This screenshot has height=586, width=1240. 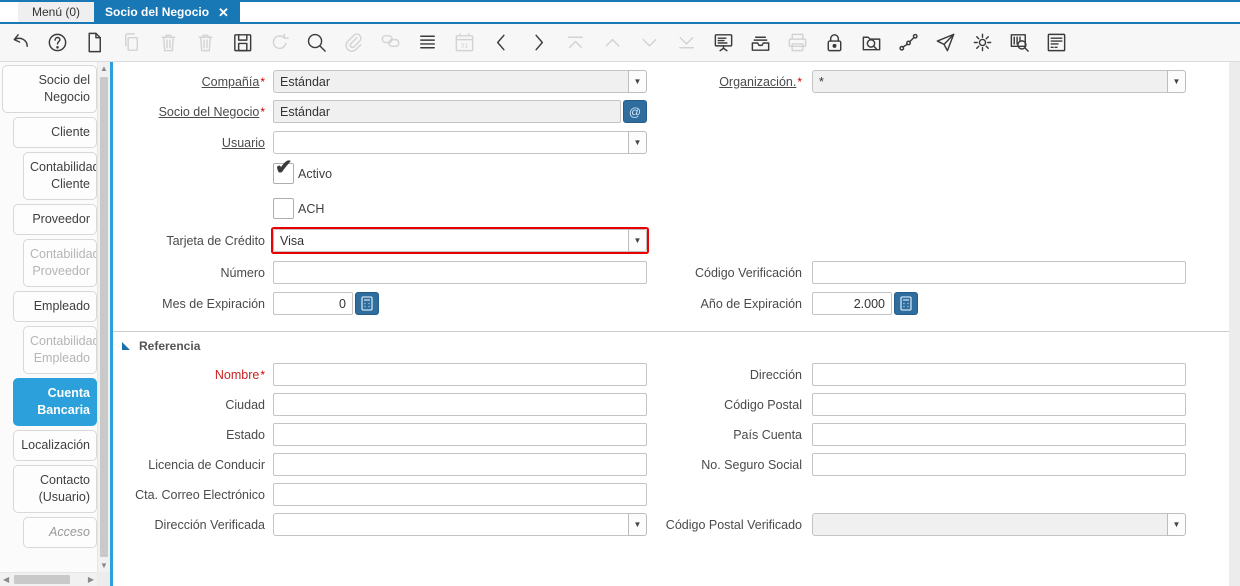 What do you see at coordinates (945, 42) in the screenshot?
I see `requests-icon` at bounding box center [945, 42].